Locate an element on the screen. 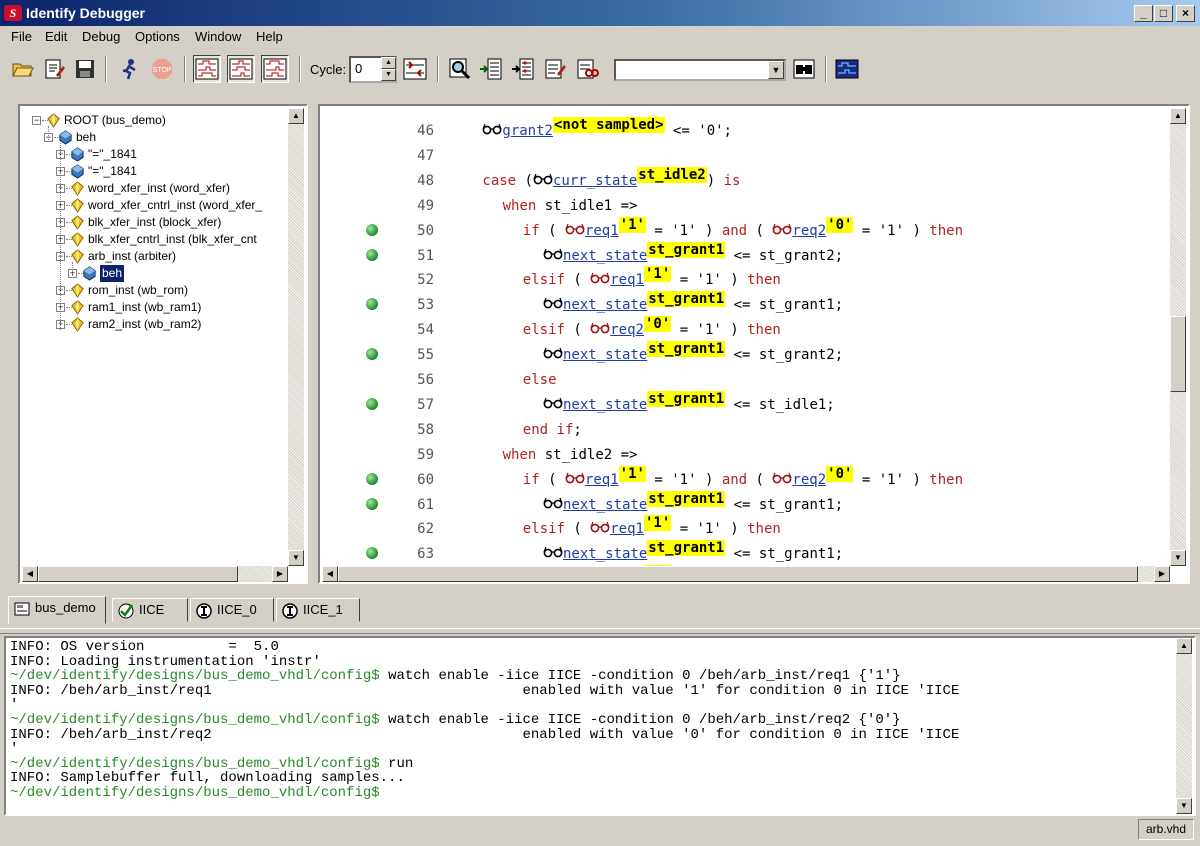  menu-file: File is located at coordinates (21, 36).